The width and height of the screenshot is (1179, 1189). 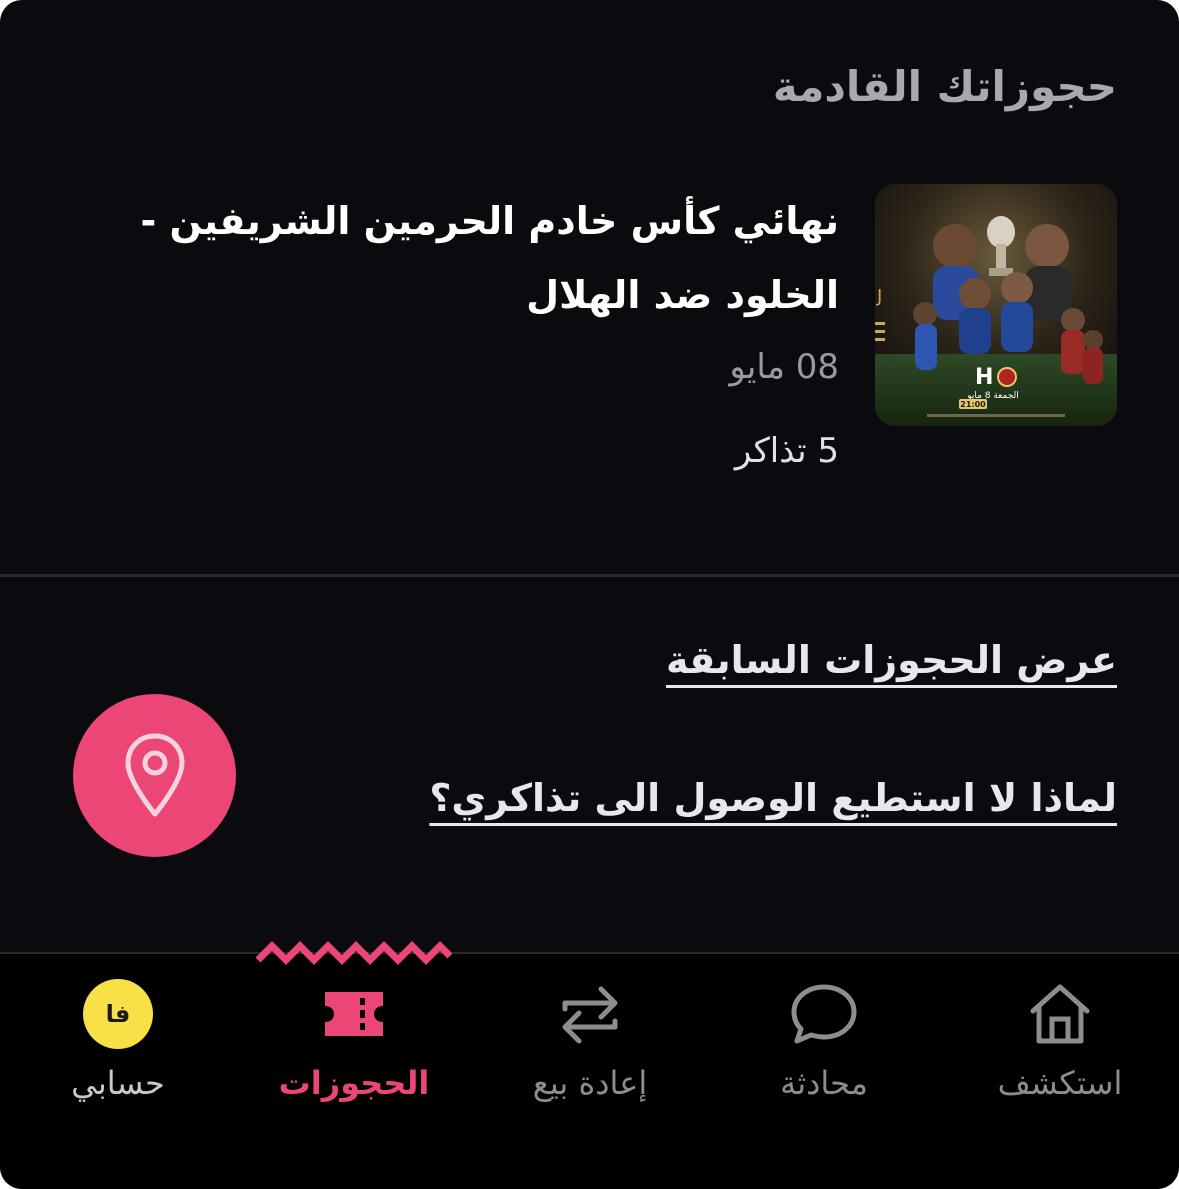 What do you see at coordinates (590, 1015) in the screenshot?
I see `resale-icon` at bounding box center [590, 1015].